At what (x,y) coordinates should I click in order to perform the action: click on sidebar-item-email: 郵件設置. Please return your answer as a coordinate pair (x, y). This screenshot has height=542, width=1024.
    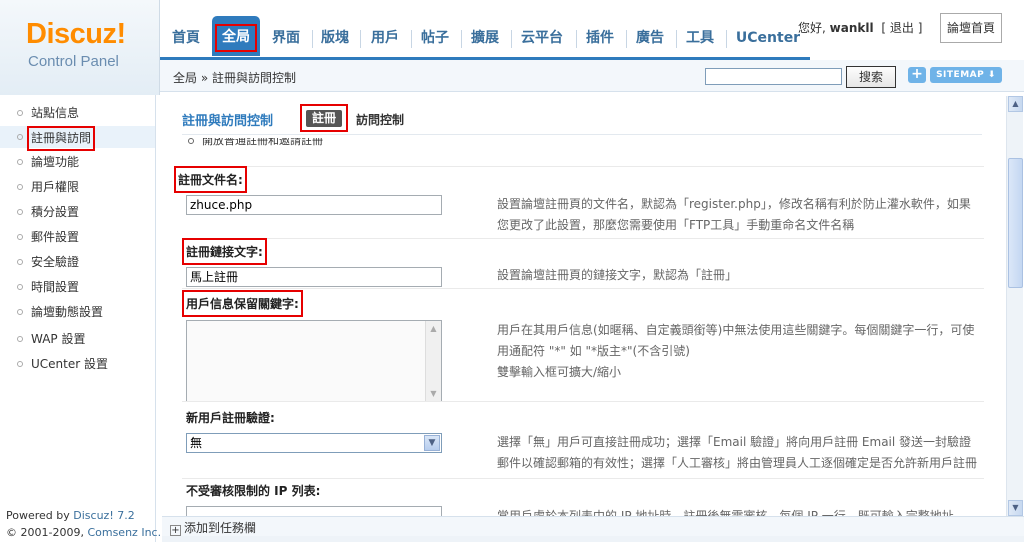
    Looking at the image, I should click on (77, 237).